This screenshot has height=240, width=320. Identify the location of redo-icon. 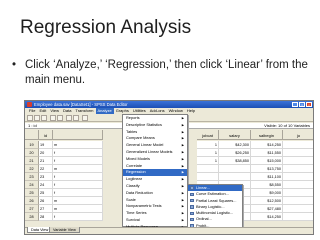
(60, 118).